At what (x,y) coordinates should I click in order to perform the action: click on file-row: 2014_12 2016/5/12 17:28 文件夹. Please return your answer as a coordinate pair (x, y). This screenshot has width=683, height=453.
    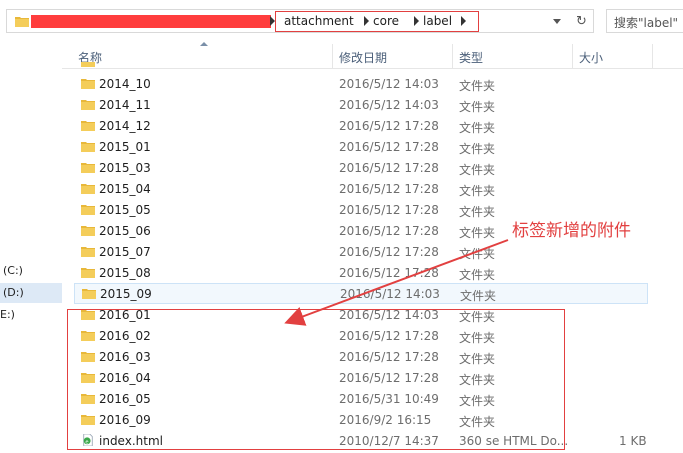
    Looking at the image, I should click on (372, 125).